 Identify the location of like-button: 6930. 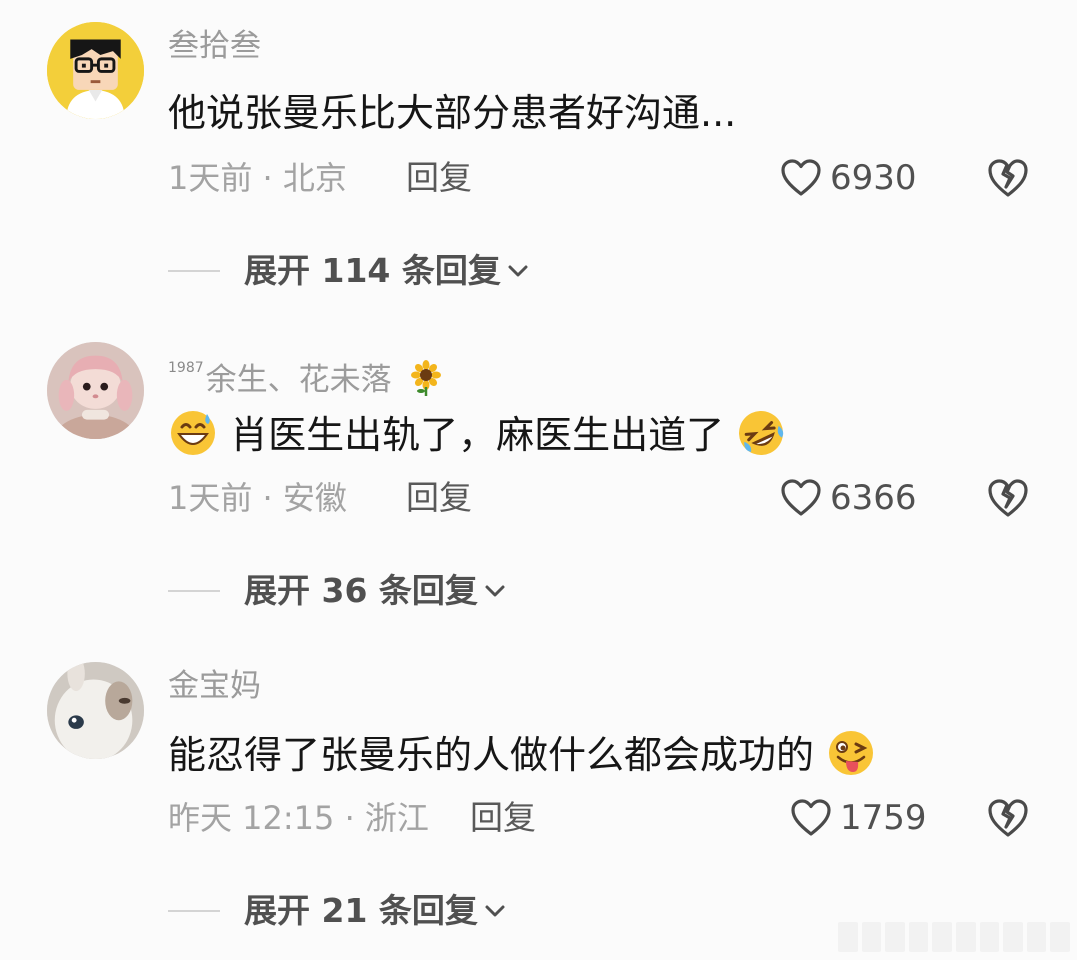
(855, 178).